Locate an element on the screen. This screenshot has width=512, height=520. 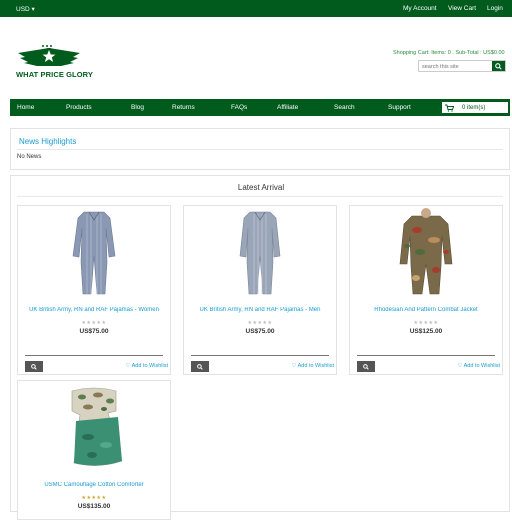
currency-selector: USD ▾ is located at coordinates (25, 9).